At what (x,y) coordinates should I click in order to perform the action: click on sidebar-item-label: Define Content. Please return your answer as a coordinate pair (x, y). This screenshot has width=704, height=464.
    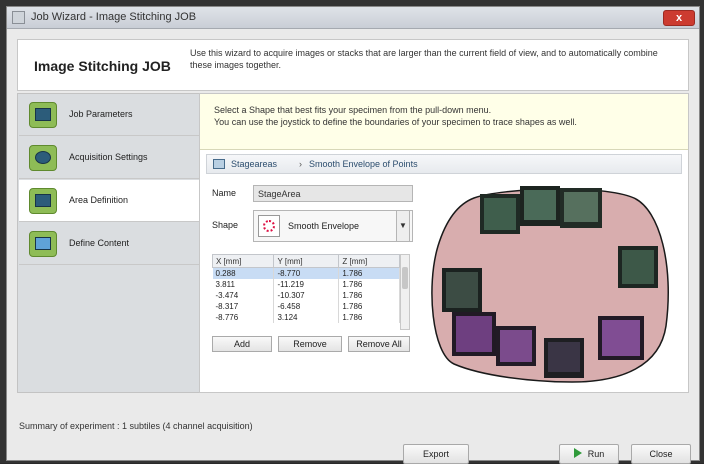
    Looking at the image, I should click on (99, 243).